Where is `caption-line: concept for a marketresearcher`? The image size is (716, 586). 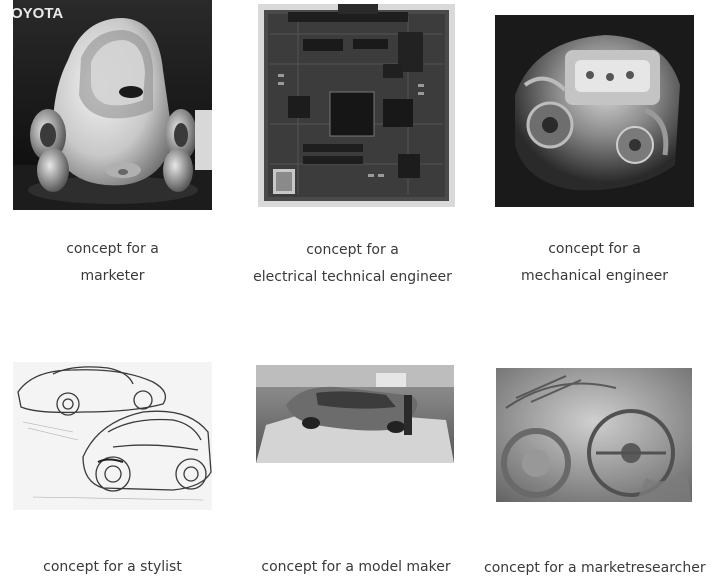 caption-line: concept for a marketresearcher is located at coordinates (595, 568).